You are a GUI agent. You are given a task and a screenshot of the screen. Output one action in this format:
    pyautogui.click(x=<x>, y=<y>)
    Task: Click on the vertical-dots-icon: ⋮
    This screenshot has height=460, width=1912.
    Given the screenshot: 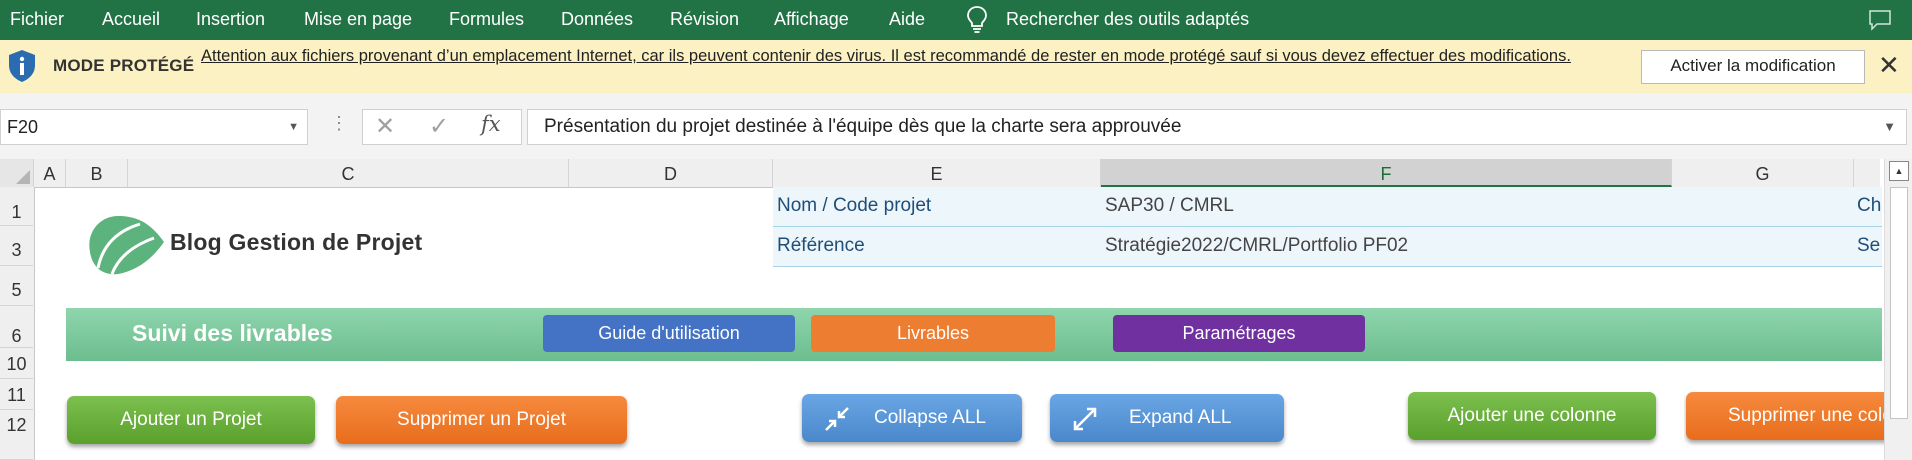 What is the action you would take?
    pyautogui.click(x=339, y=123)
    